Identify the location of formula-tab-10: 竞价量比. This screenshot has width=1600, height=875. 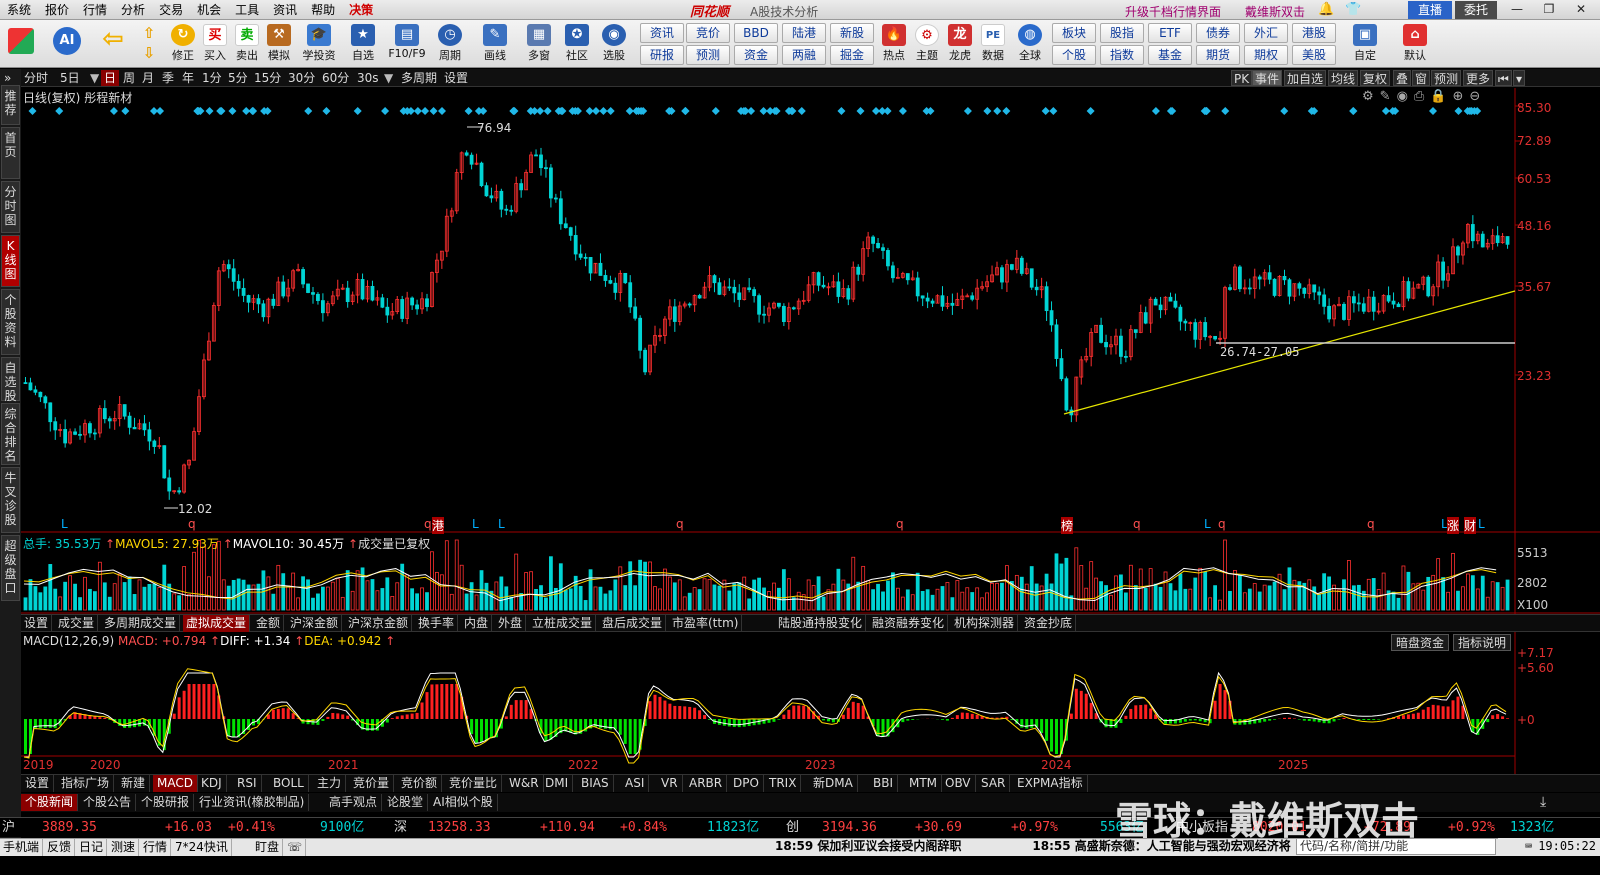
(474, 783).